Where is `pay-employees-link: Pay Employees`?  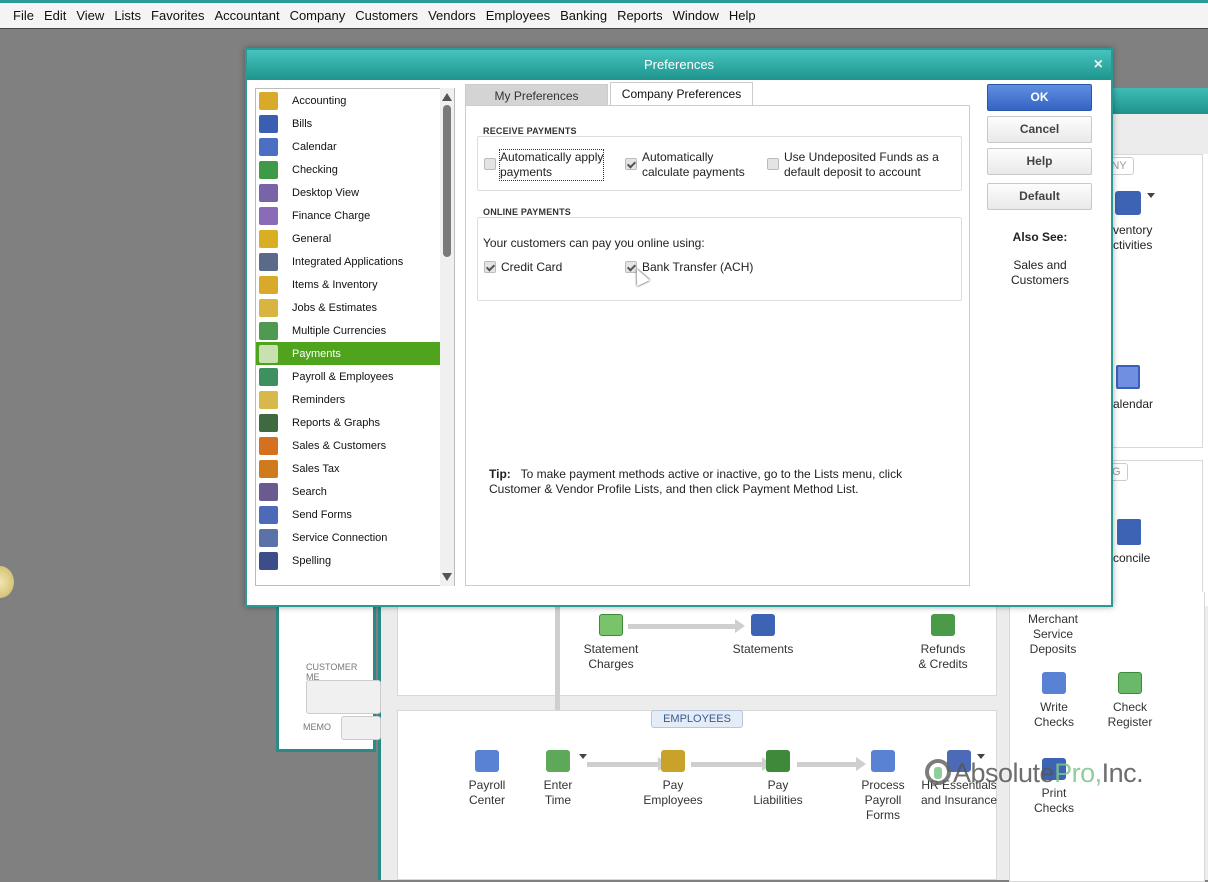 pay-employees-link: Pay Employees is located at coordinates (673, 779).